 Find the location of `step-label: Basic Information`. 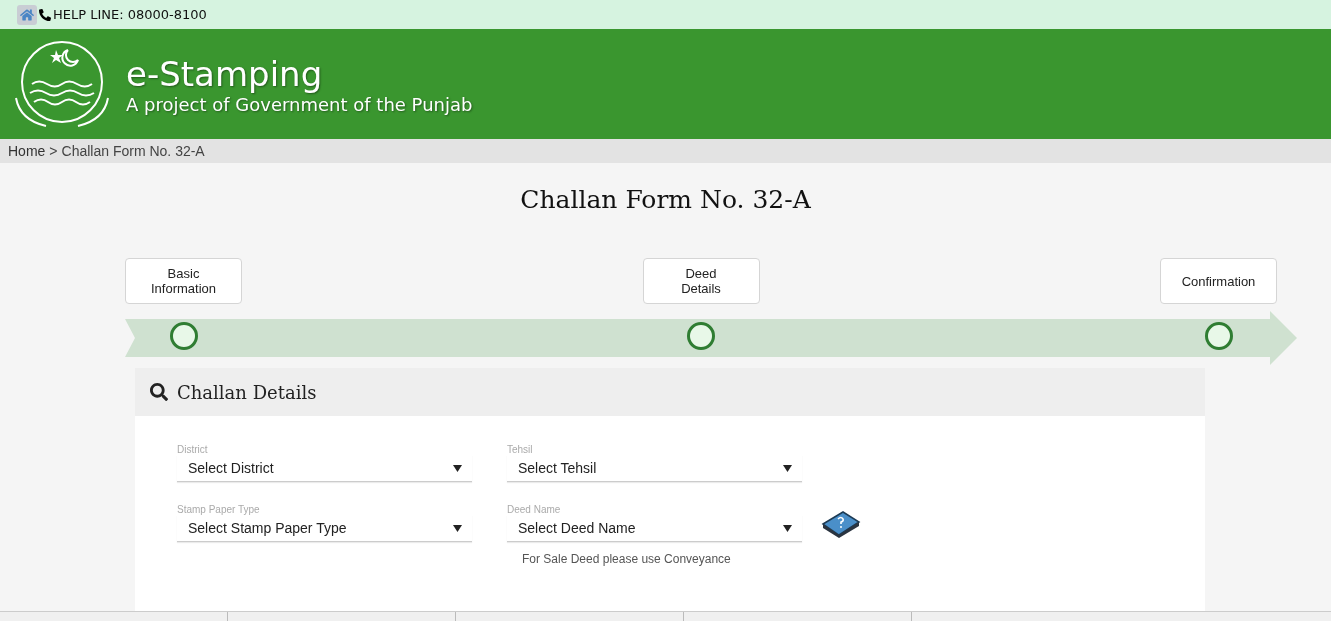

step-label: Basic Information is located at coordinates (183, 281).